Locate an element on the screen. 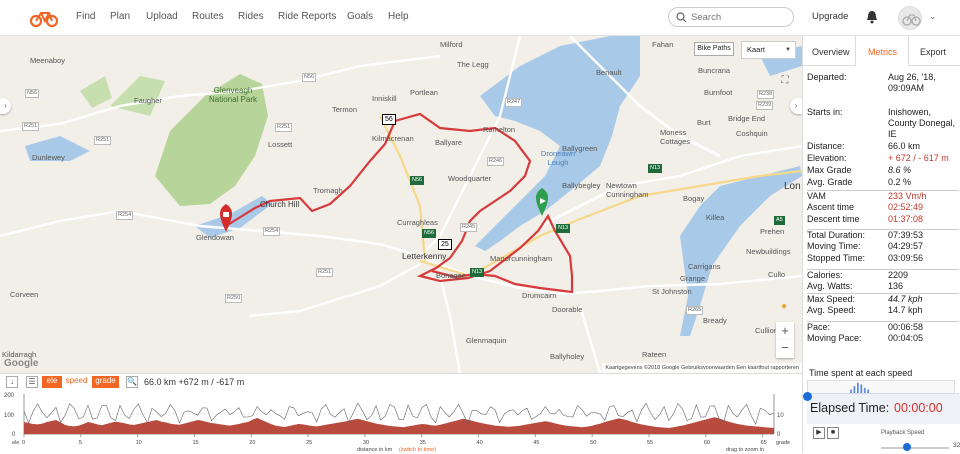  nav-help: Help is located at coordinates (398, 16).